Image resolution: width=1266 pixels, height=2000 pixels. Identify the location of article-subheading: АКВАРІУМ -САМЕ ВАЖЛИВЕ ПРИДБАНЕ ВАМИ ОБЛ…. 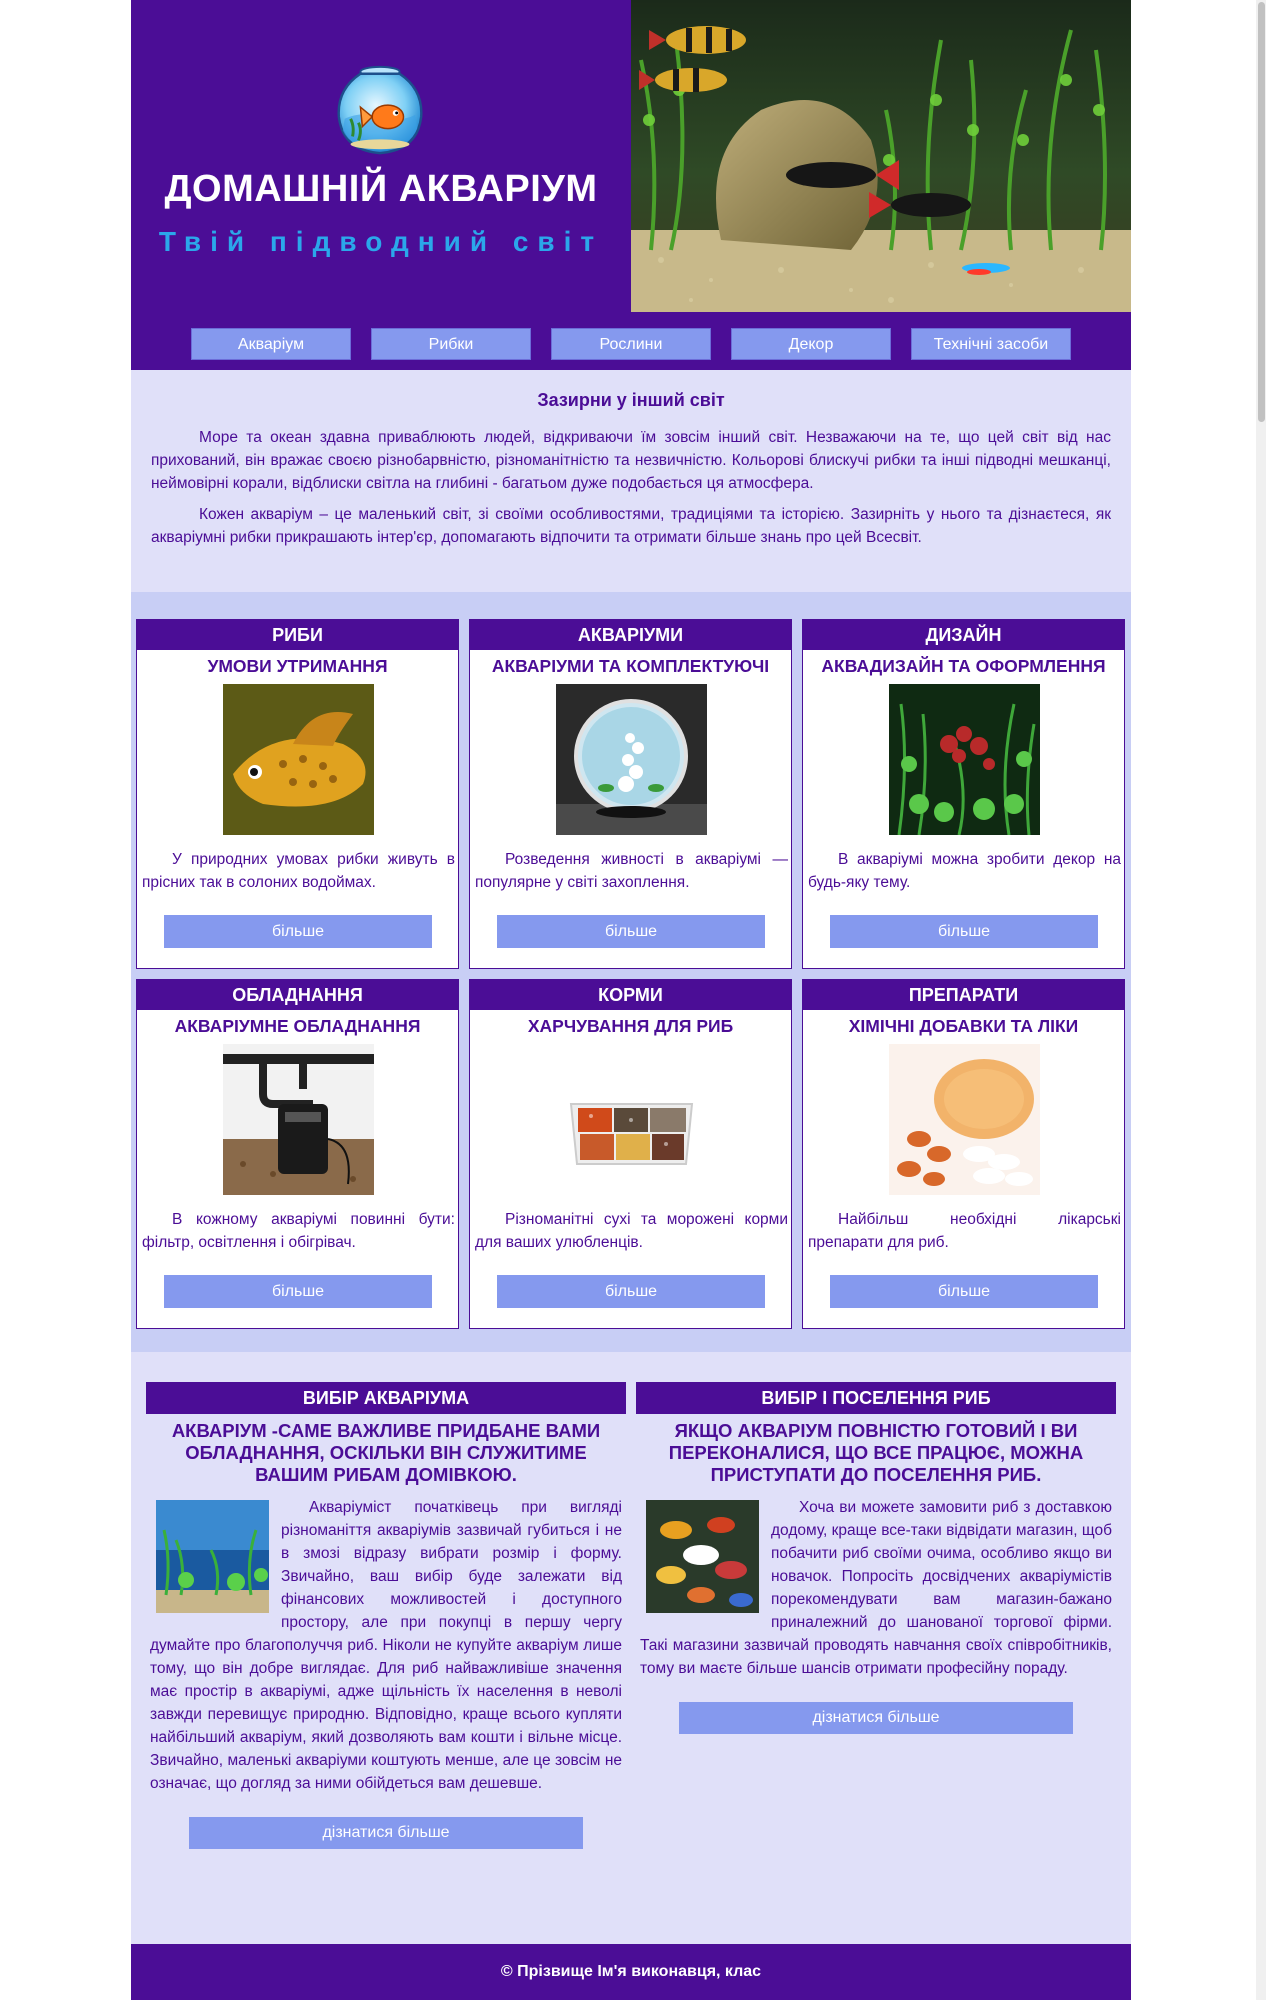
(386, 1452).